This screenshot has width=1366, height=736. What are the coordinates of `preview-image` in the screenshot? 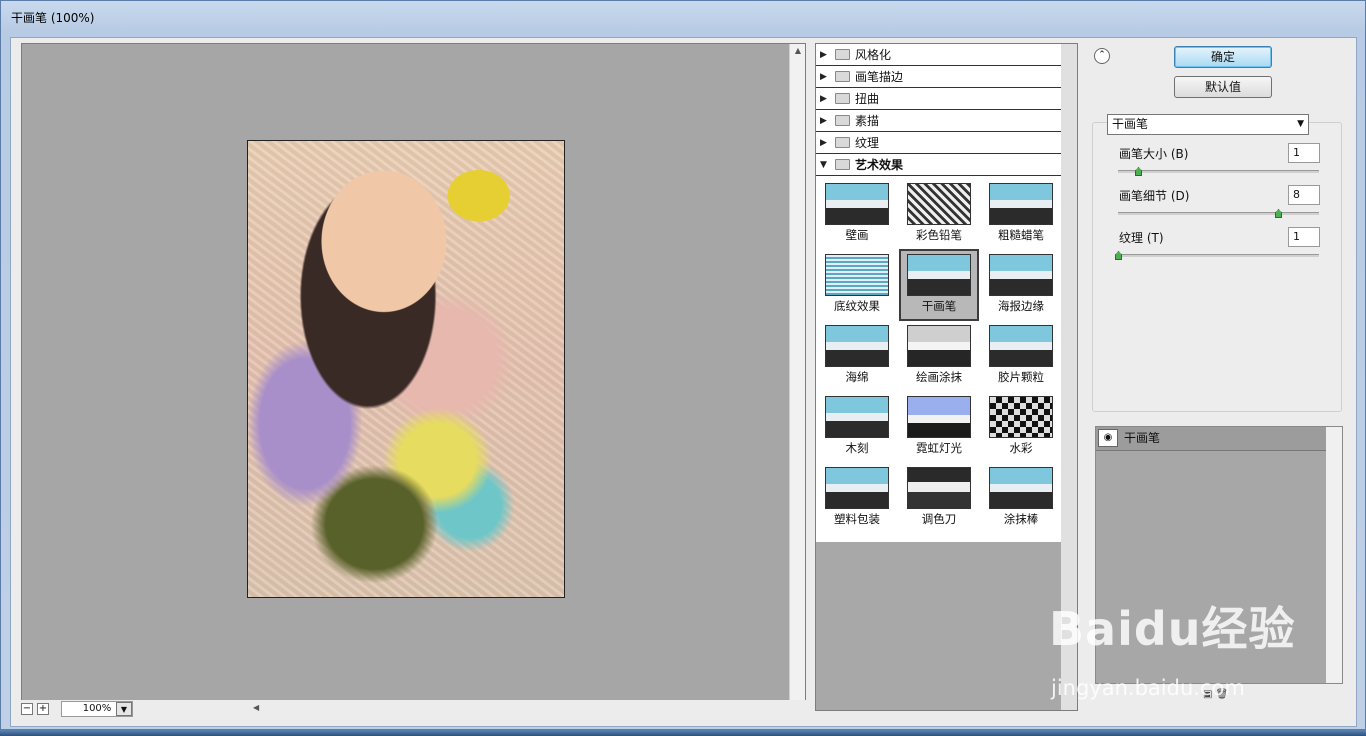 It's located at (406, 369).